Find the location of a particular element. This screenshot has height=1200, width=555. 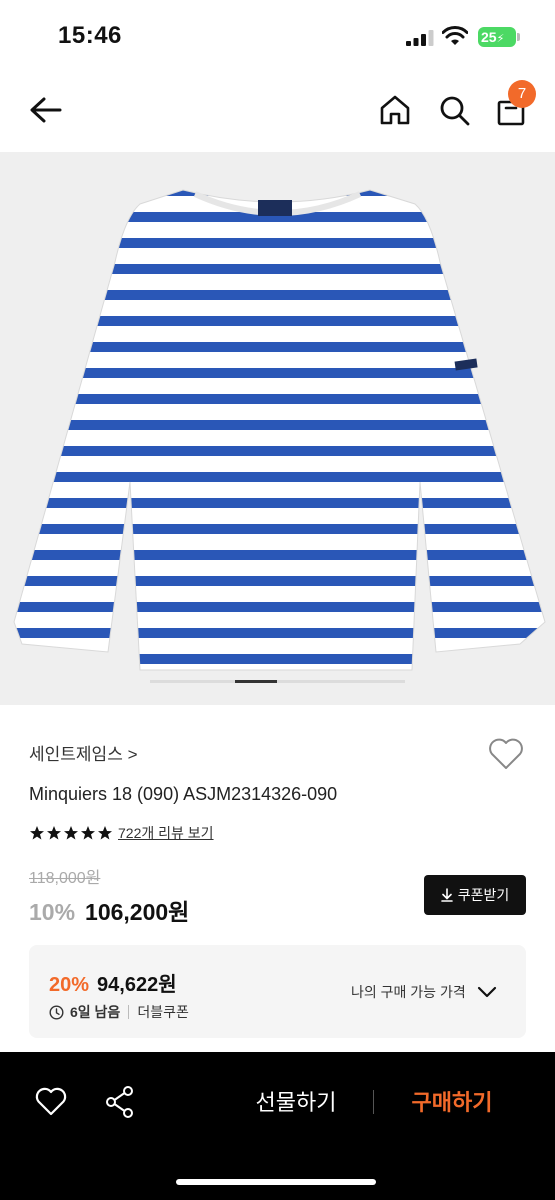

wifi-icon is located at coordinates (455, 35).